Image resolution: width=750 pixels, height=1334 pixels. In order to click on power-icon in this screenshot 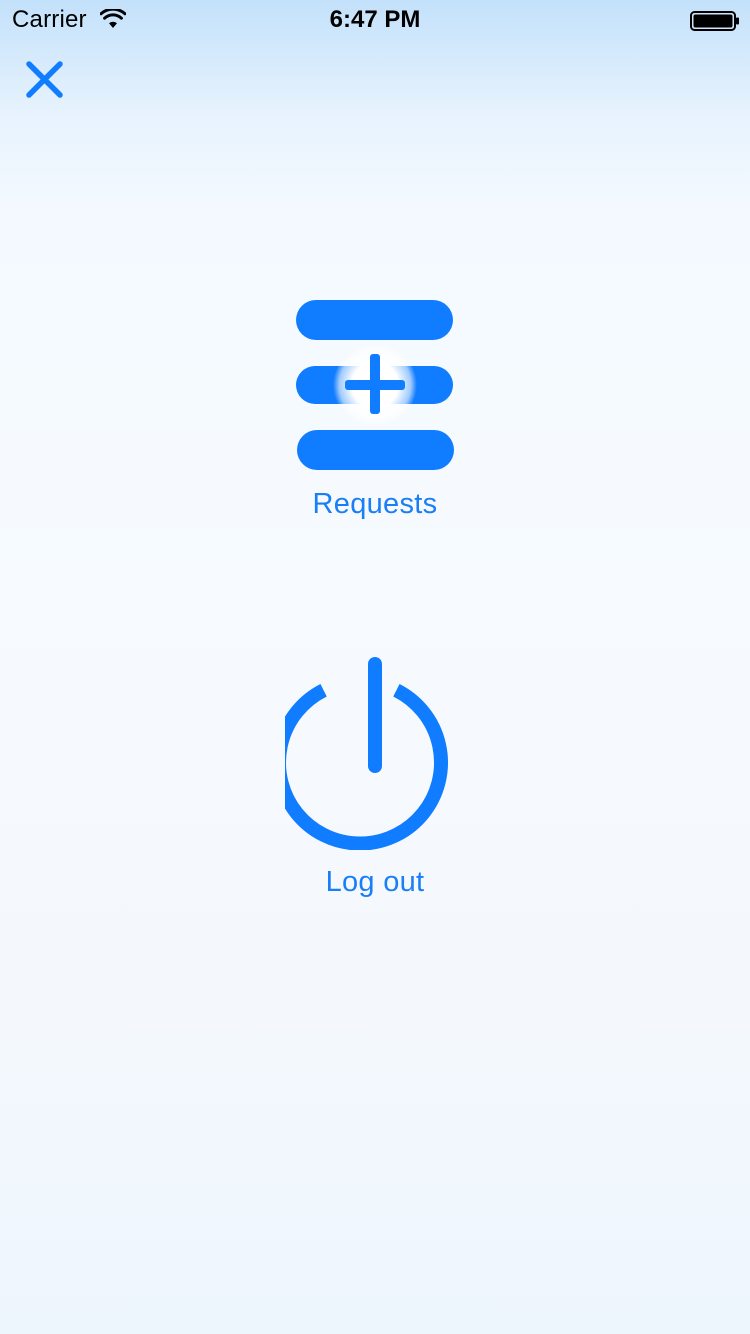, I will do `click(366, 753)`.